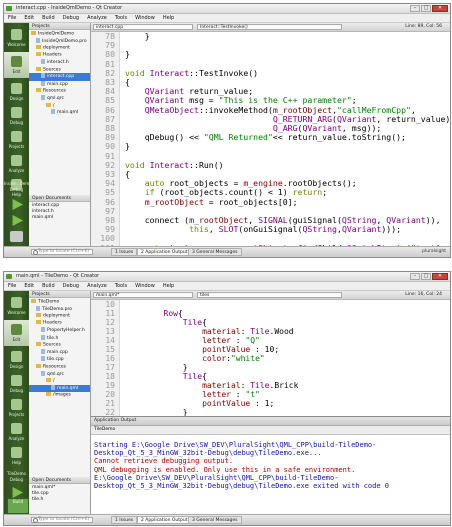  What do you see at coordinates (270, 313) in the screenshot?
I see `code-line: 11 Row{` at bounding box center [270, 313].